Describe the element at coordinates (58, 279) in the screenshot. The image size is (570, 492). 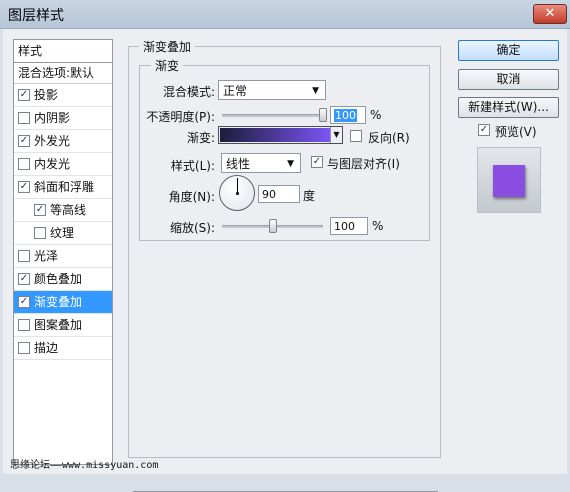
I see `style-item-label: 颜色叠加` at that location.